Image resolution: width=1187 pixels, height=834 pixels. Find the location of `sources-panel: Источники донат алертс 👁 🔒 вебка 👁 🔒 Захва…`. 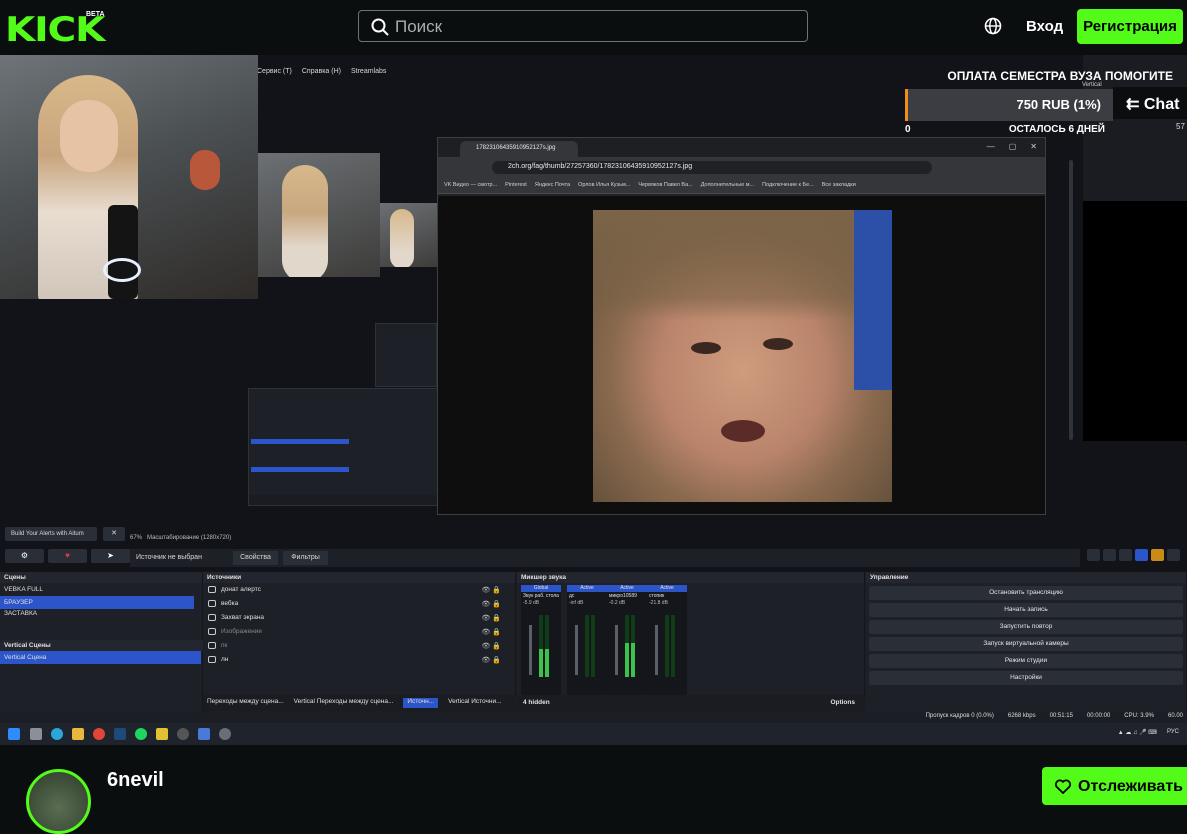

sources-panel: Источники донат алертс 👁 🔒 вебка 👁 🔒 Захва… is located at coordinates (359, 641).